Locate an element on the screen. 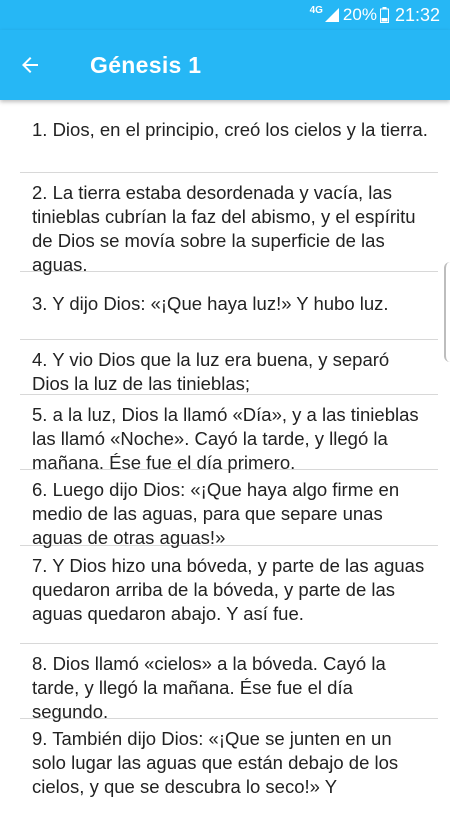 Image resolution: width=450 pixels, height=819 pixels. back-button is located at coordinates (30, 65).